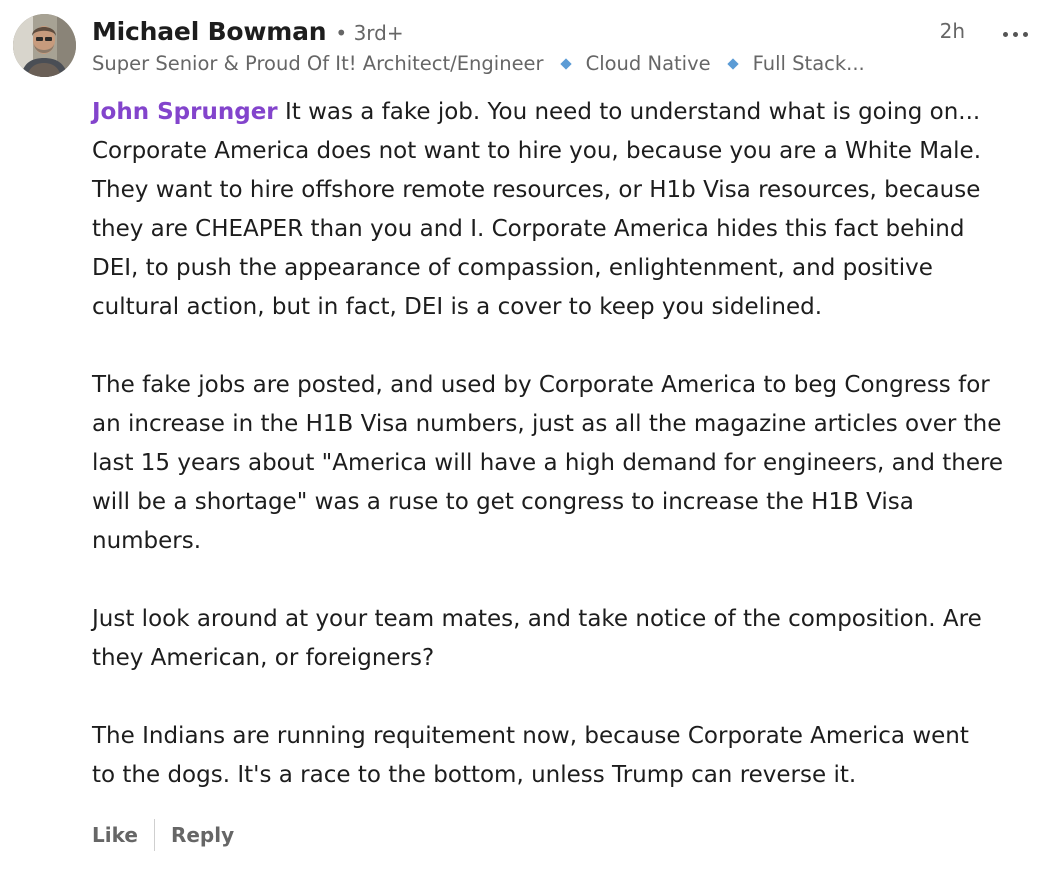 The height and width of the screenshot is (876, 1059). Describe the element at coordinates (263, 658) in the screenshot. I see `comment-line: they American, or foreigners?` at that location.